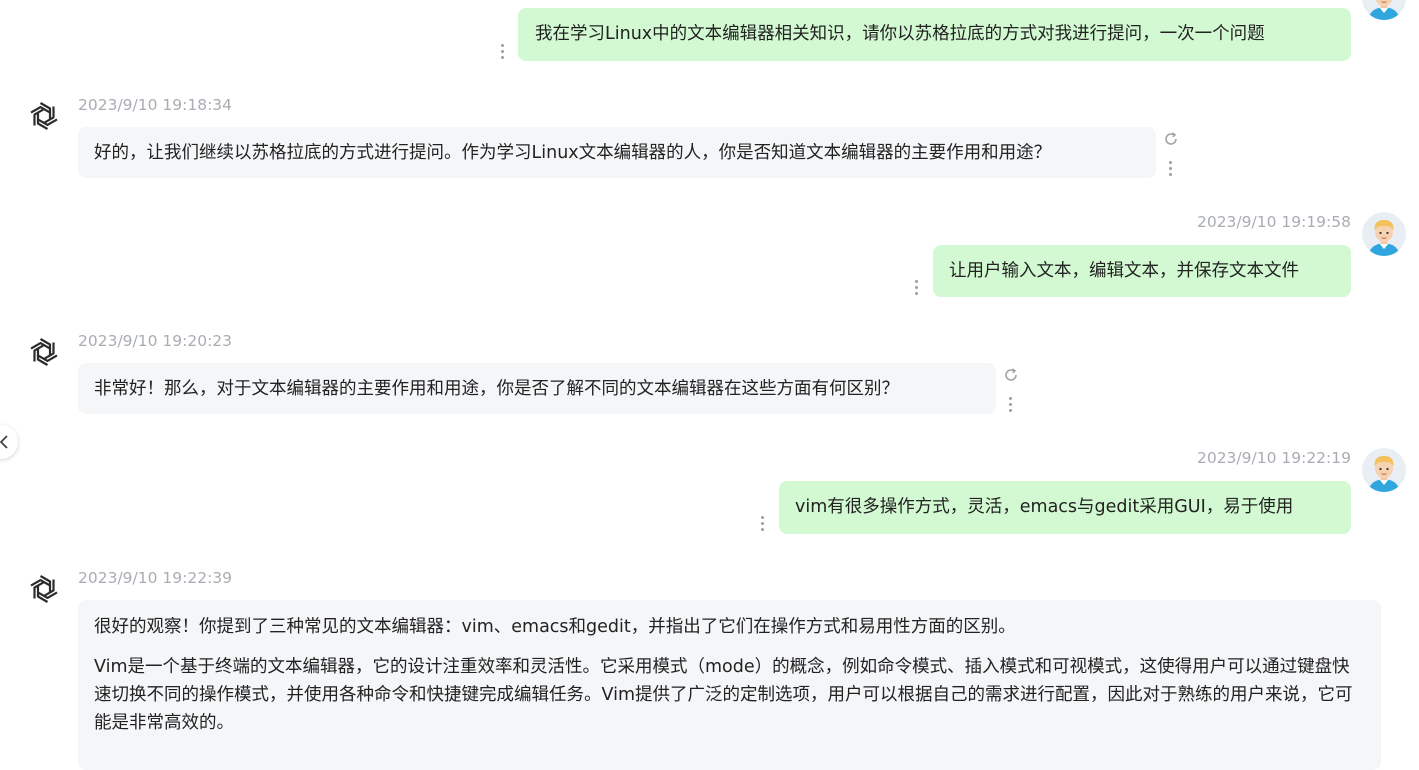 The image size is (1419, 770). I want to click on user-message: vim有很多操作方式，灵活，emacs与gedit采用GUI，易于使用, so click(1065, 507).